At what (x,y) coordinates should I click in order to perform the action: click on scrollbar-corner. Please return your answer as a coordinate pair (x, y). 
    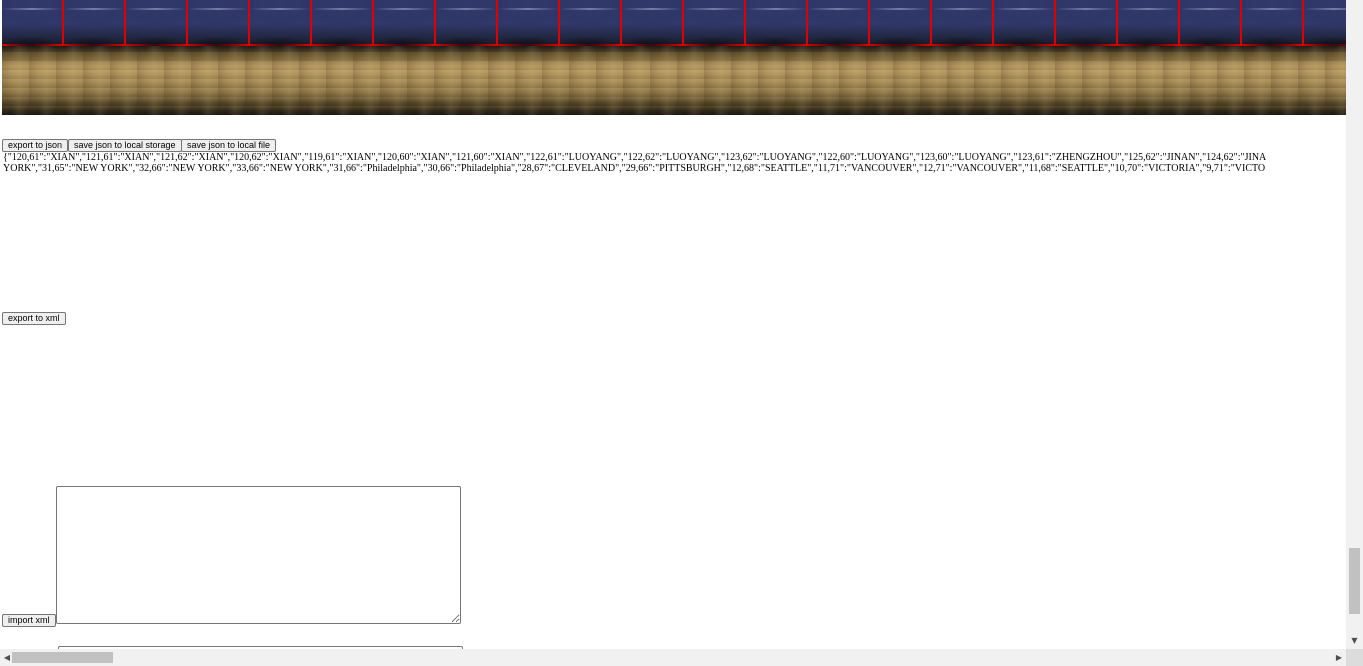
    Looking at the image, I should click on (1354, 657).